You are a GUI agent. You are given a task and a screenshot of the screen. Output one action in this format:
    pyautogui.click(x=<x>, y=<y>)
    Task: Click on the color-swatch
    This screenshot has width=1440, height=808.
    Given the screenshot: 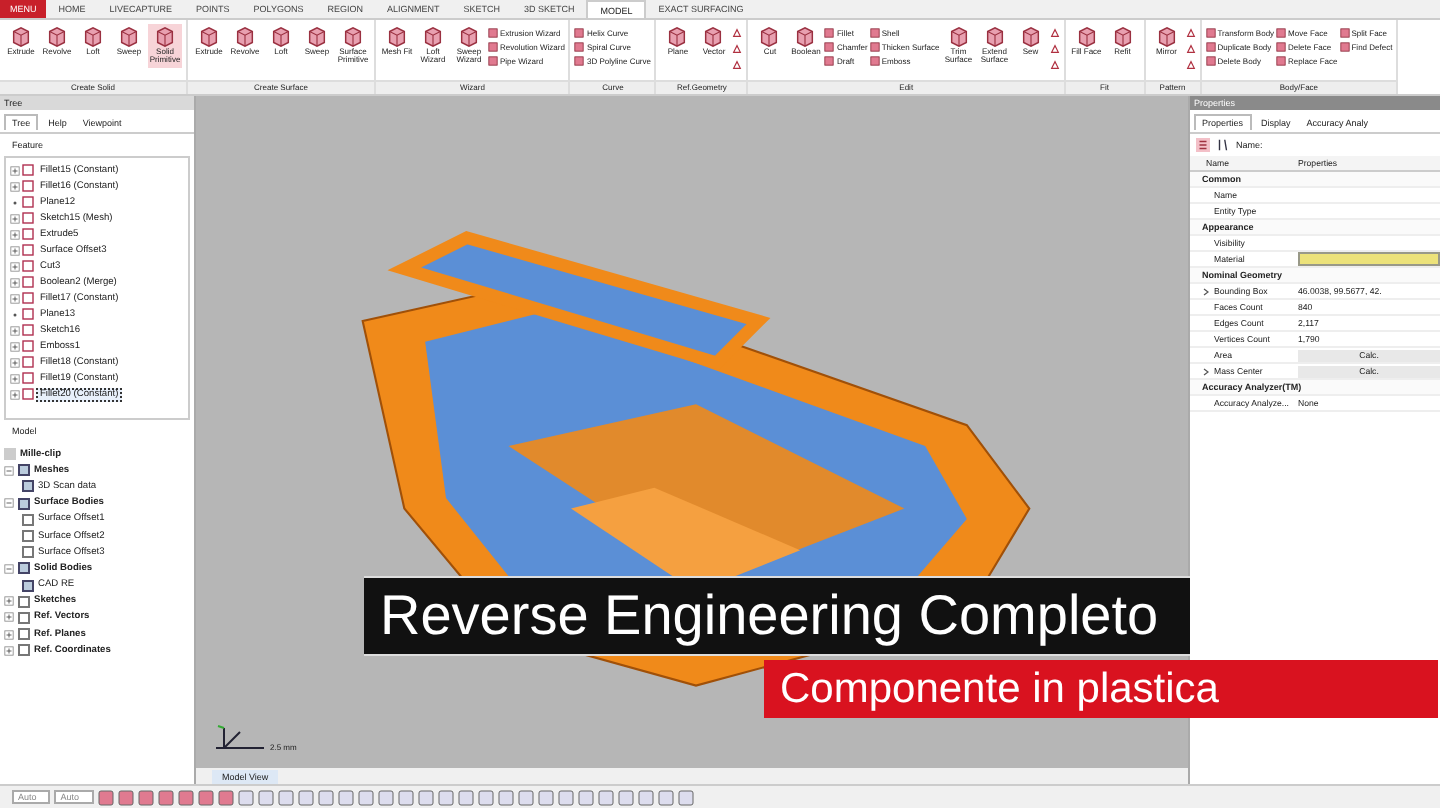 What is the action you would take?
    pyautogui.click(x=1369, y=259)
    